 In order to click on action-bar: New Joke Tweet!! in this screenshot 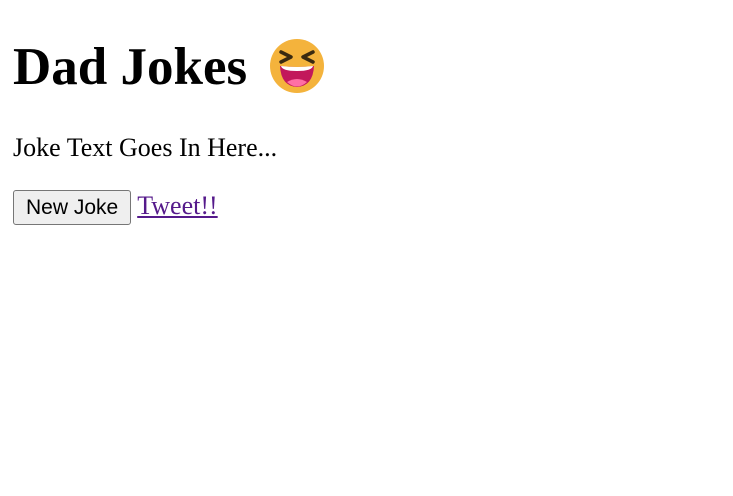, I will do `click(115, 207)`.